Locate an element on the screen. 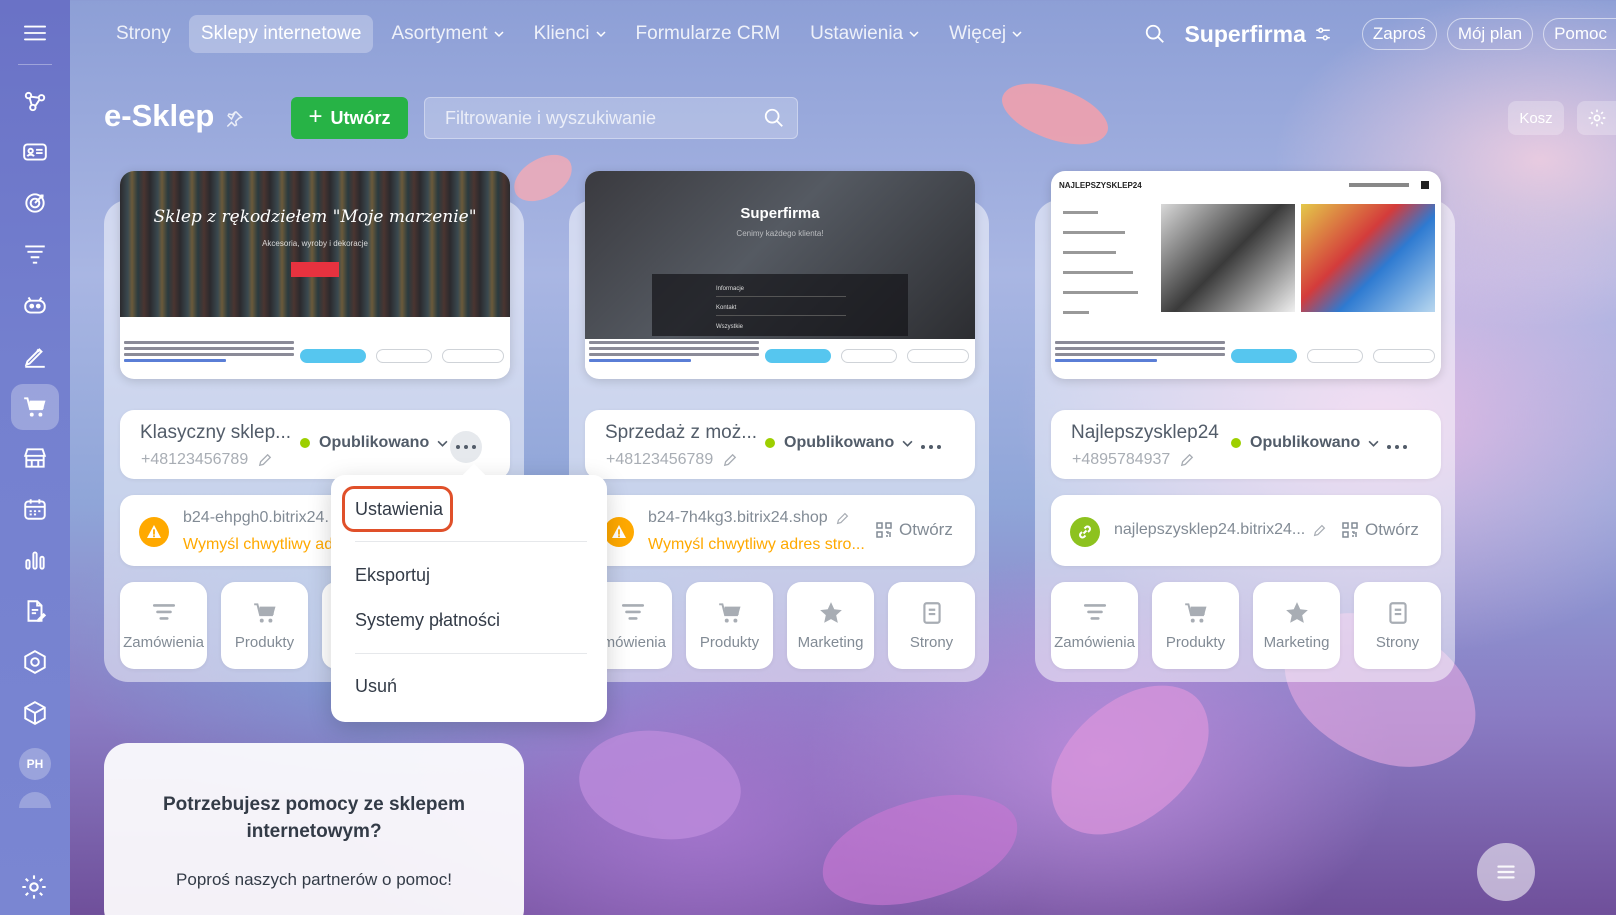  floating-list-button is located at coordinates (1506, 872).